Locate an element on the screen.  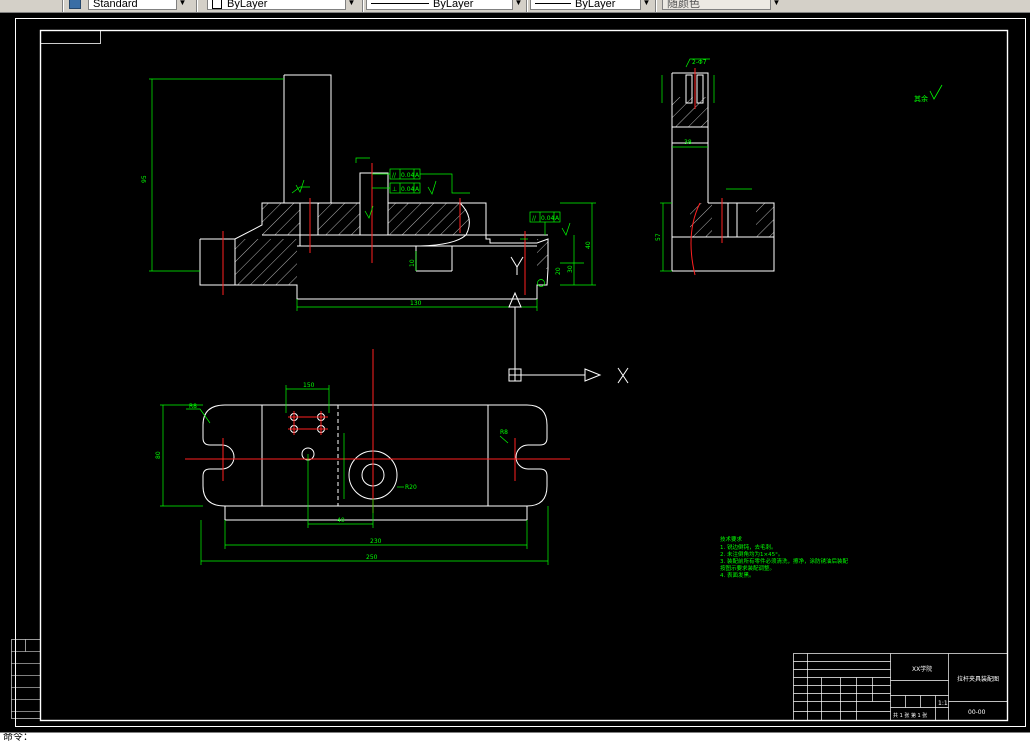
dim-front-r2: 30 is located at coordinates (570, 269).